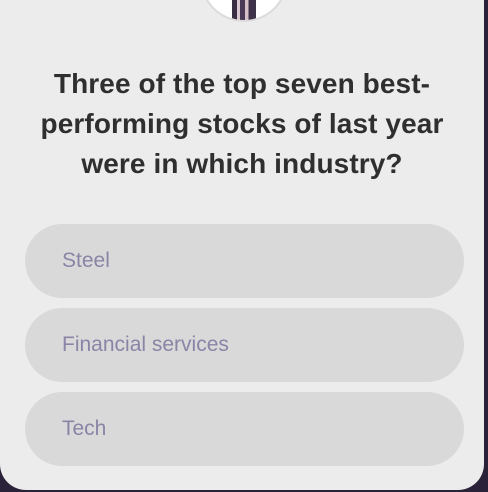 Image resolution: width=488 pixels, height=492 pixels. I want to click on answer-label: Tech, so click(84, 428).